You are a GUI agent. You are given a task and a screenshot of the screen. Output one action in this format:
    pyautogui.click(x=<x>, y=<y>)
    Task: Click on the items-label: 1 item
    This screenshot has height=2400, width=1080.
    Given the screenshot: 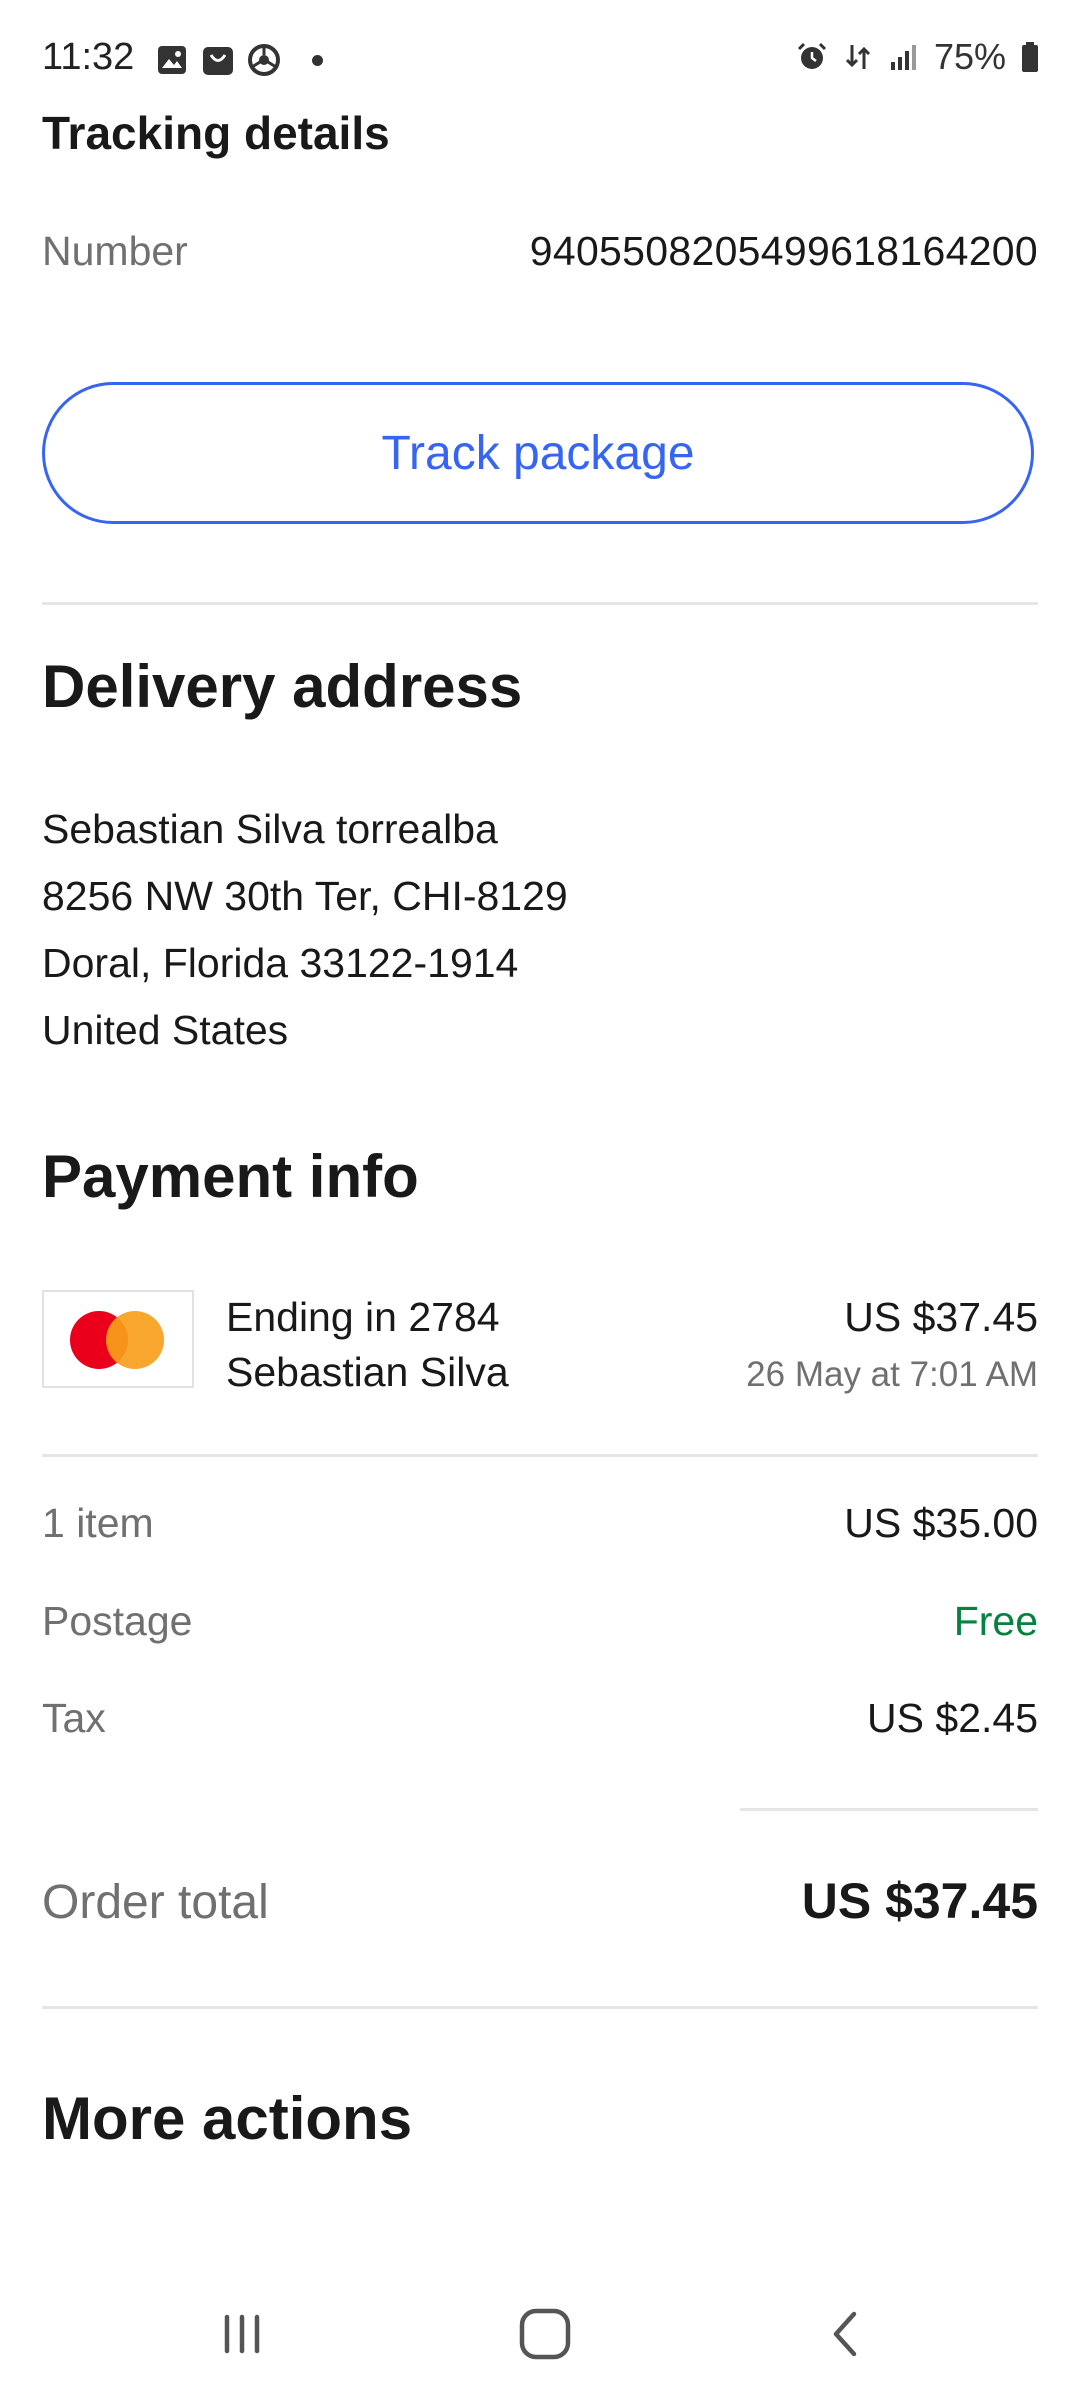 What is the action you would take?
    pyautogui.click(x=98, y=1523)
    